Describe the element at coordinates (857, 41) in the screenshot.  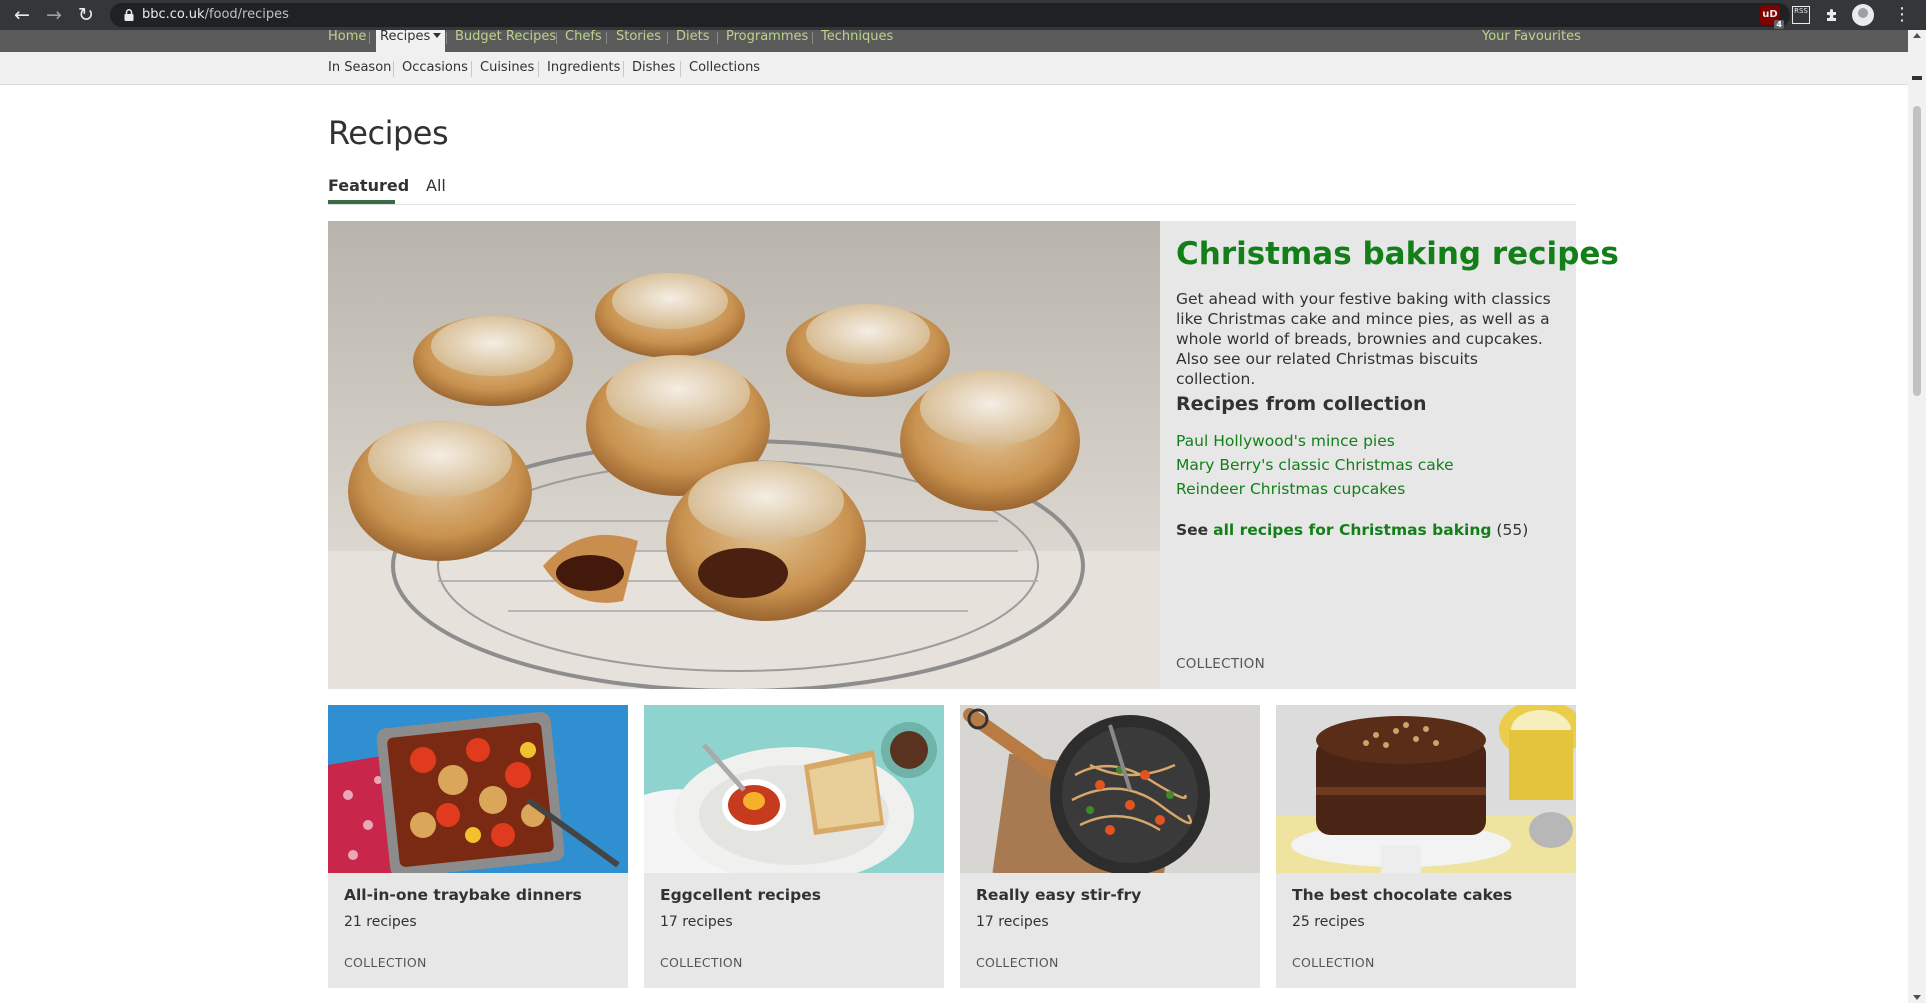
I see `nav-techniques: Techniques` at that location.